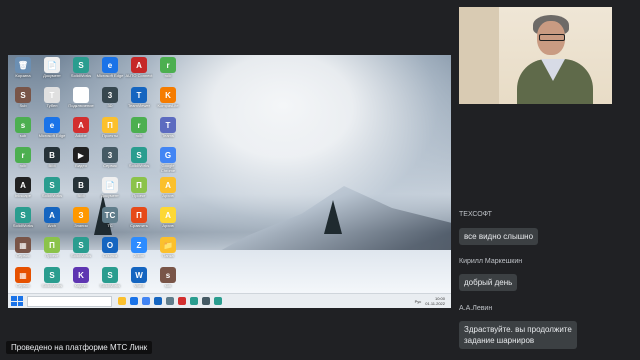  I want to click on desktop-icon: TC TC, so click(110, 222).